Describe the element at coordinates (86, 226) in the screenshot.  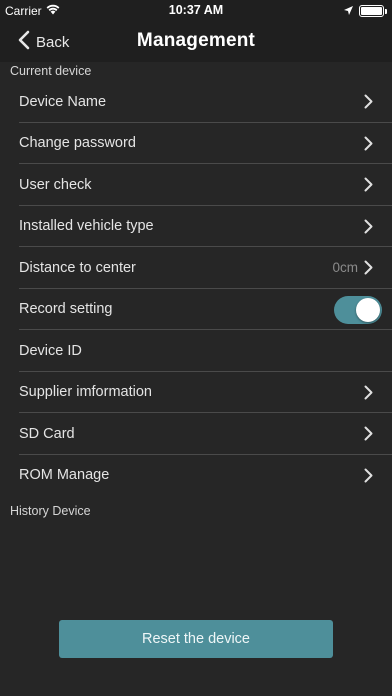
I see `row-label: Installed vehicle type` at that location.